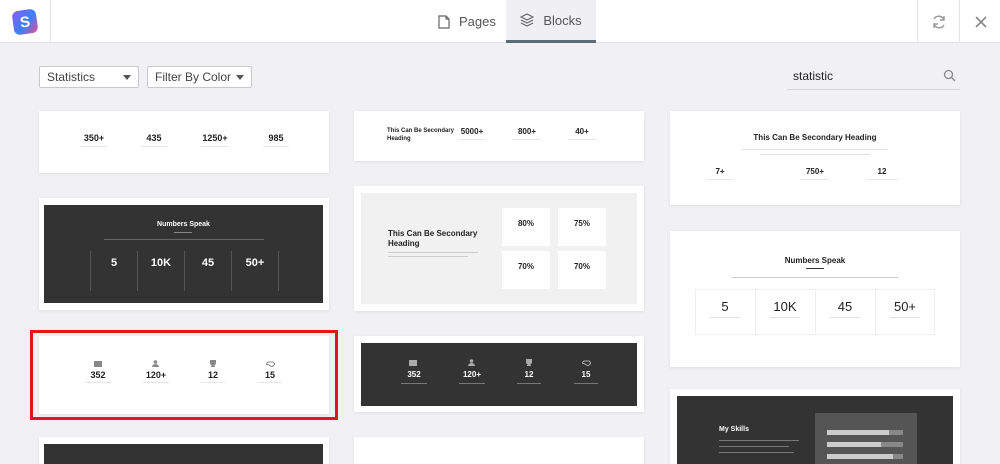 The width and height of the screenshot is (1000, 464). What do you see at coordinates (815, 430) in the screenshot?
I see `dark-skills-panel: My Skills` at bounding box center [815, 430].